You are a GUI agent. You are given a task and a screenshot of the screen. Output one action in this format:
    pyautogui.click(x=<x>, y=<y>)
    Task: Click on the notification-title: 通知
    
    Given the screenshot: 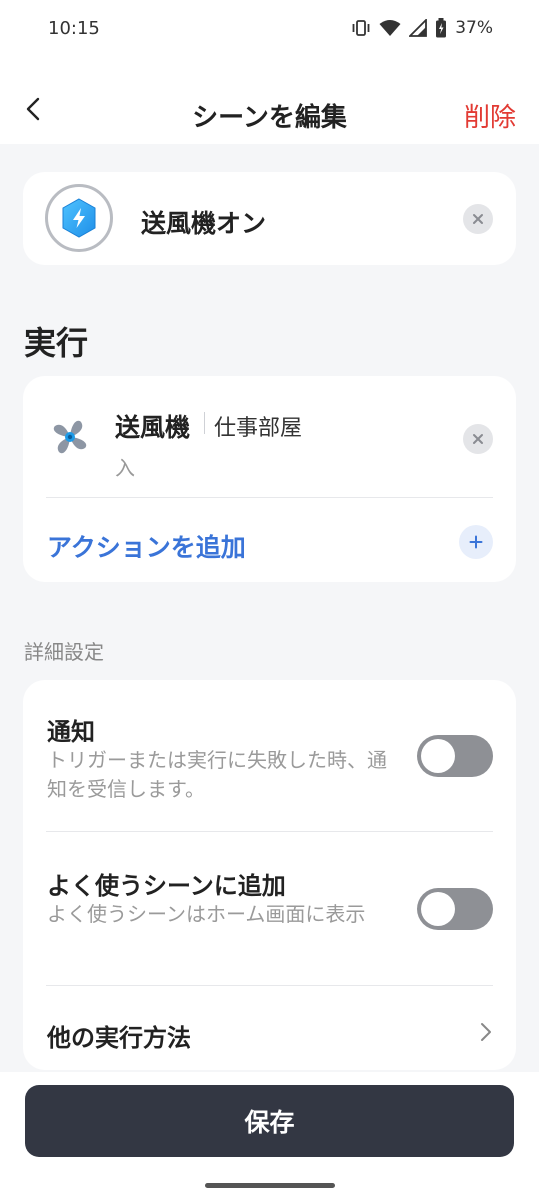 What is the action you would take?
    pyautogui.click(x=71, y=732)
    